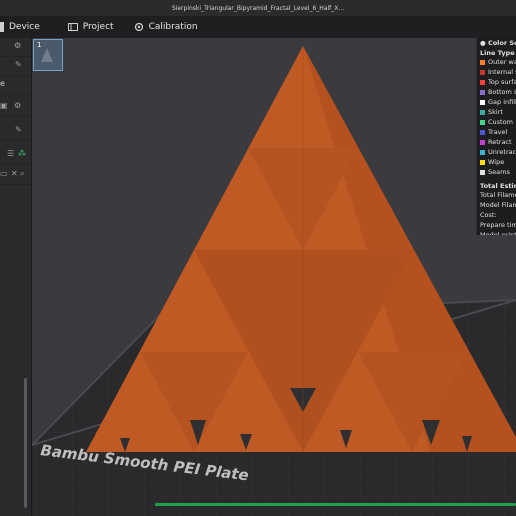 This screenshot has width=516, height=516. I want to click on legend-item: Wipe, so click(496, 162).